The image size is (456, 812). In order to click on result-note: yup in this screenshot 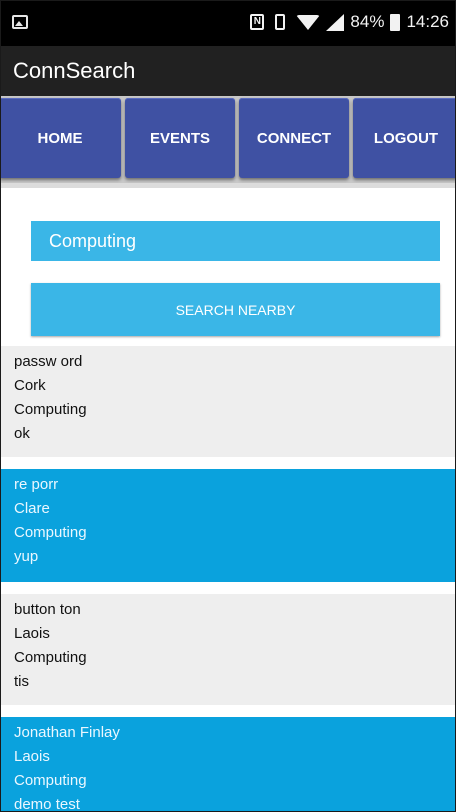, I will do `click(26, 556)`.